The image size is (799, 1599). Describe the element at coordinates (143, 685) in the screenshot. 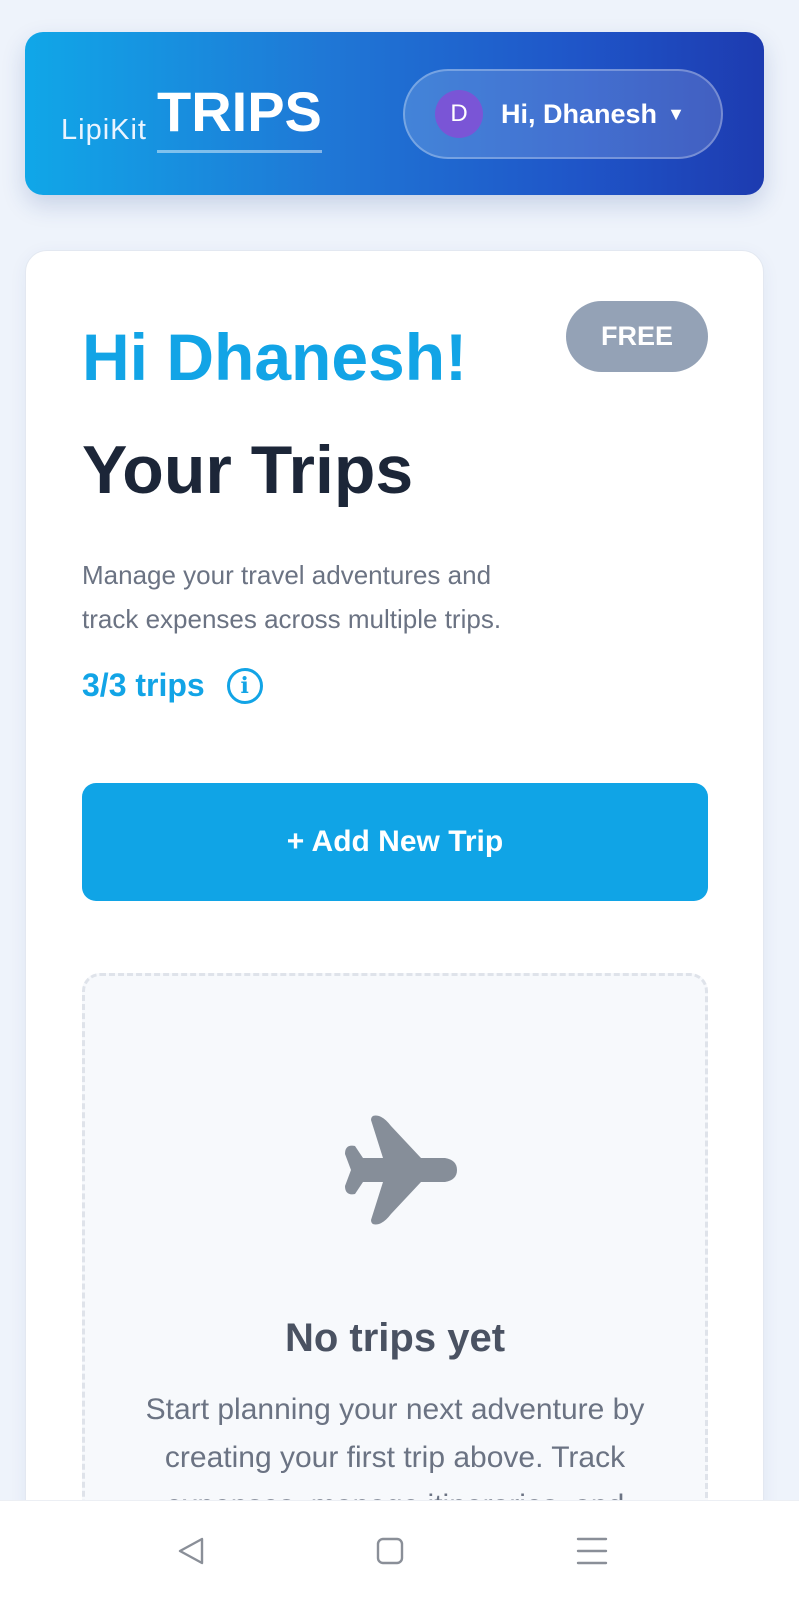

I see `trip-count-label: 3/3 trips` at that location.